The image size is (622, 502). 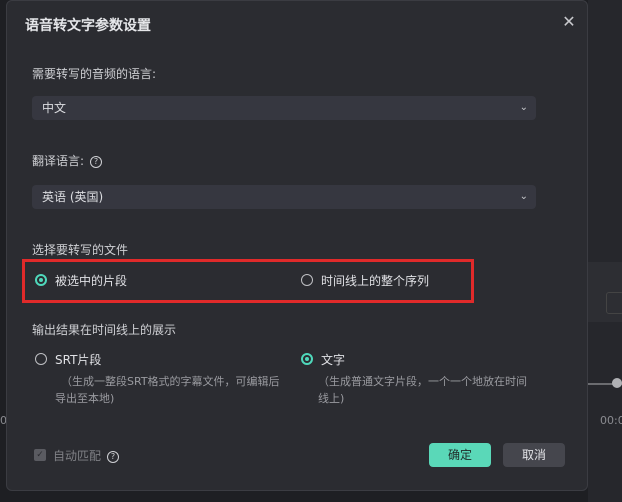 I want to click on source-language-value: 中文, so click(x=54, y=108).